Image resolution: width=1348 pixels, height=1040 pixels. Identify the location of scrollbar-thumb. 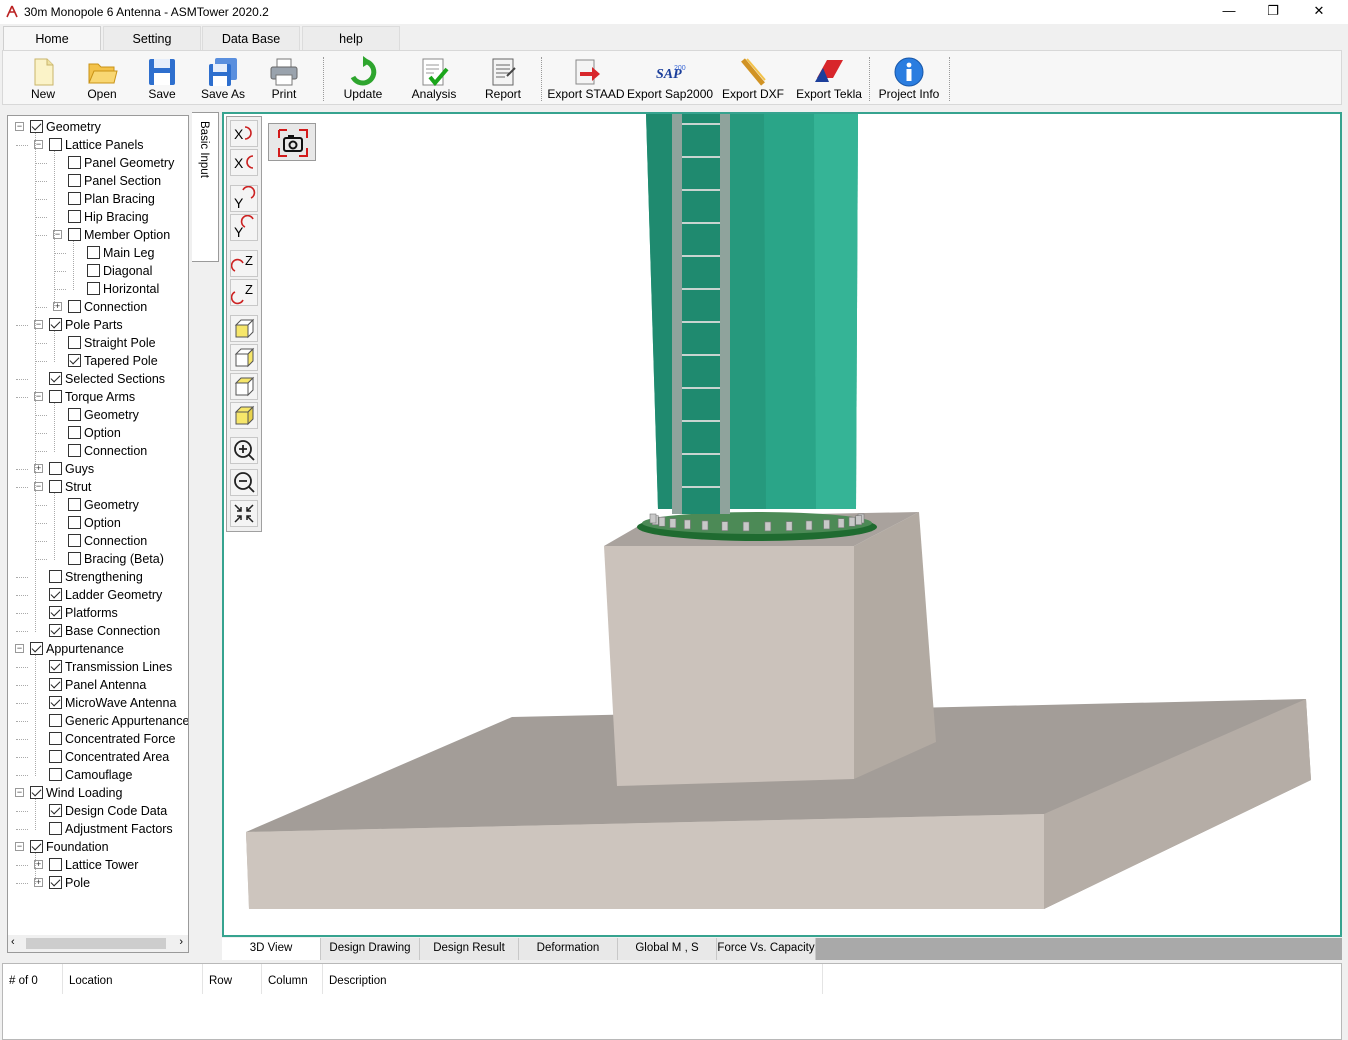
(96, 943).